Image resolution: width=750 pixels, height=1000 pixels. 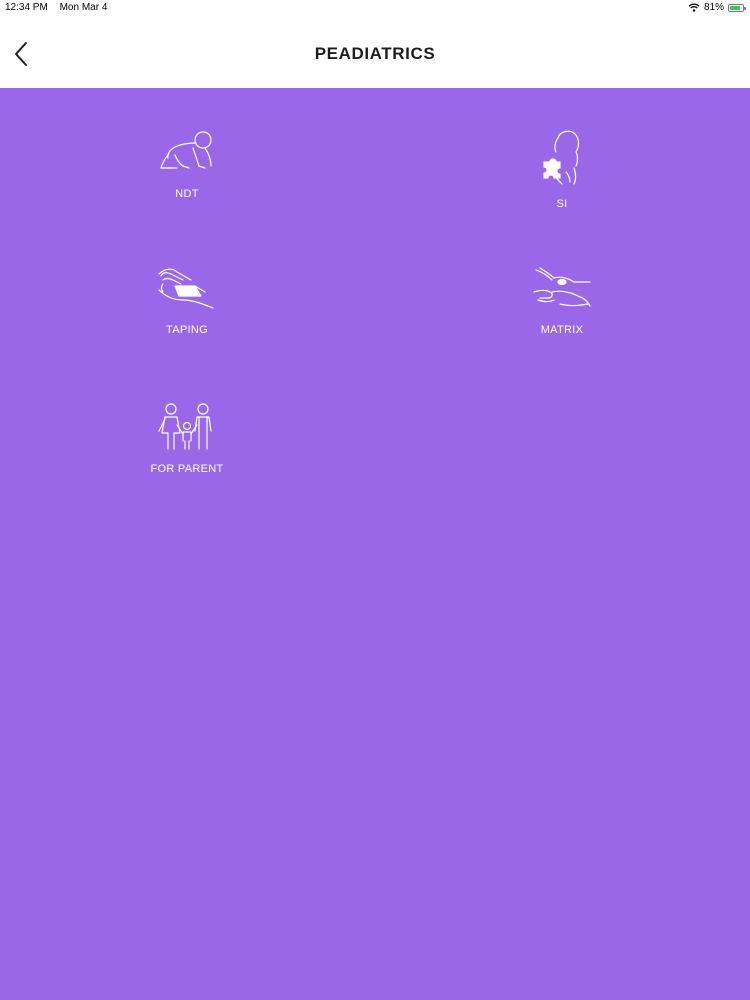 What do you see at coordinates (186, 150) in the screenshot?
I see `crawling-baby-icon` at bounding box center [186, 150].